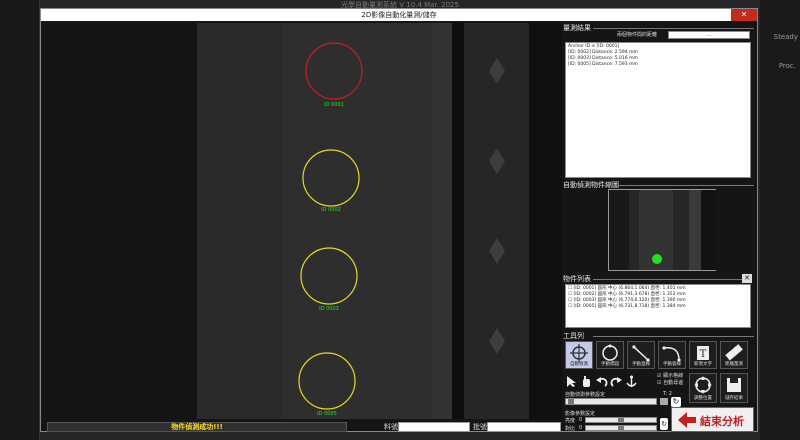 This screenshot has width=800, height=440. What do you see at coordinates (334, 71) in the screenshot?
I see `circle-0001-outline` at bounding box center [334, 71].